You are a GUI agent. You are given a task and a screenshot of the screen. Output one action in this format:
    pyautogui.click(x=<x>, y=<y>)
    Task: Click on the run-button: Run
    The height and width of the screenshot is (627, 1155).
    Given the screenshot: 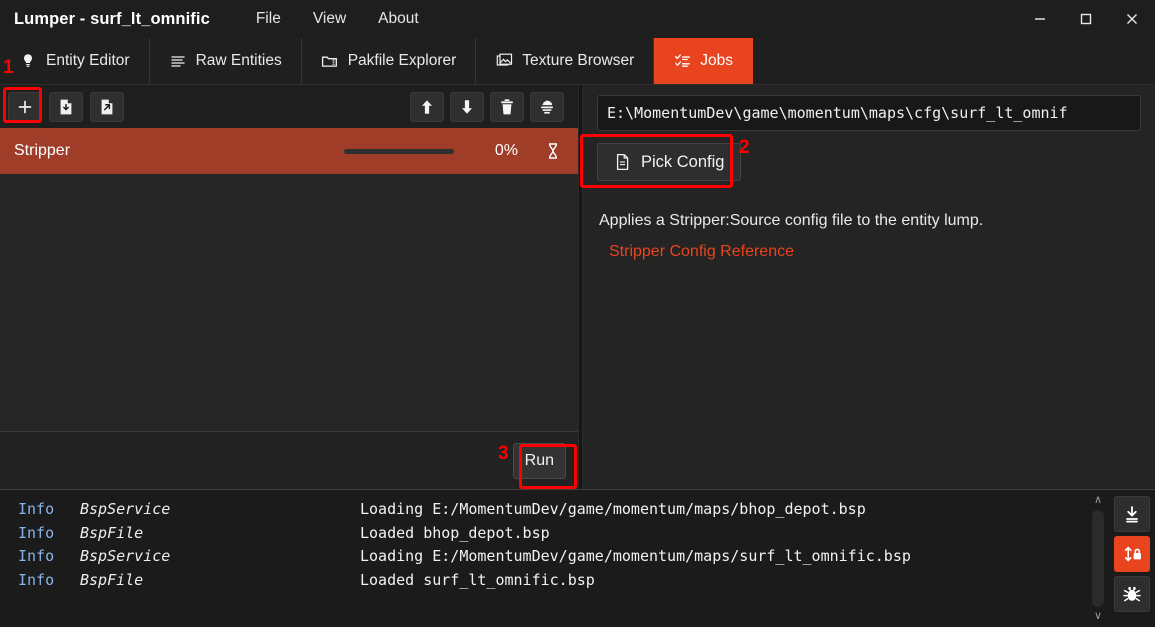 What is the action you would take?
    pyautogui.click(x=539, y=460)
    